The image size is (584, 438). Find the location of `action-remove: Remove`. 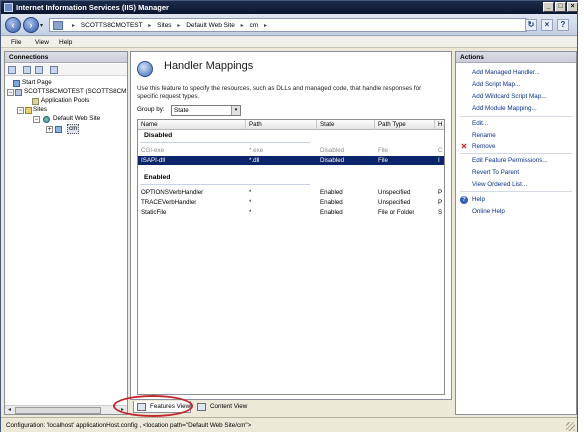

action-remove: Remove is located at coordinates (483, 146).